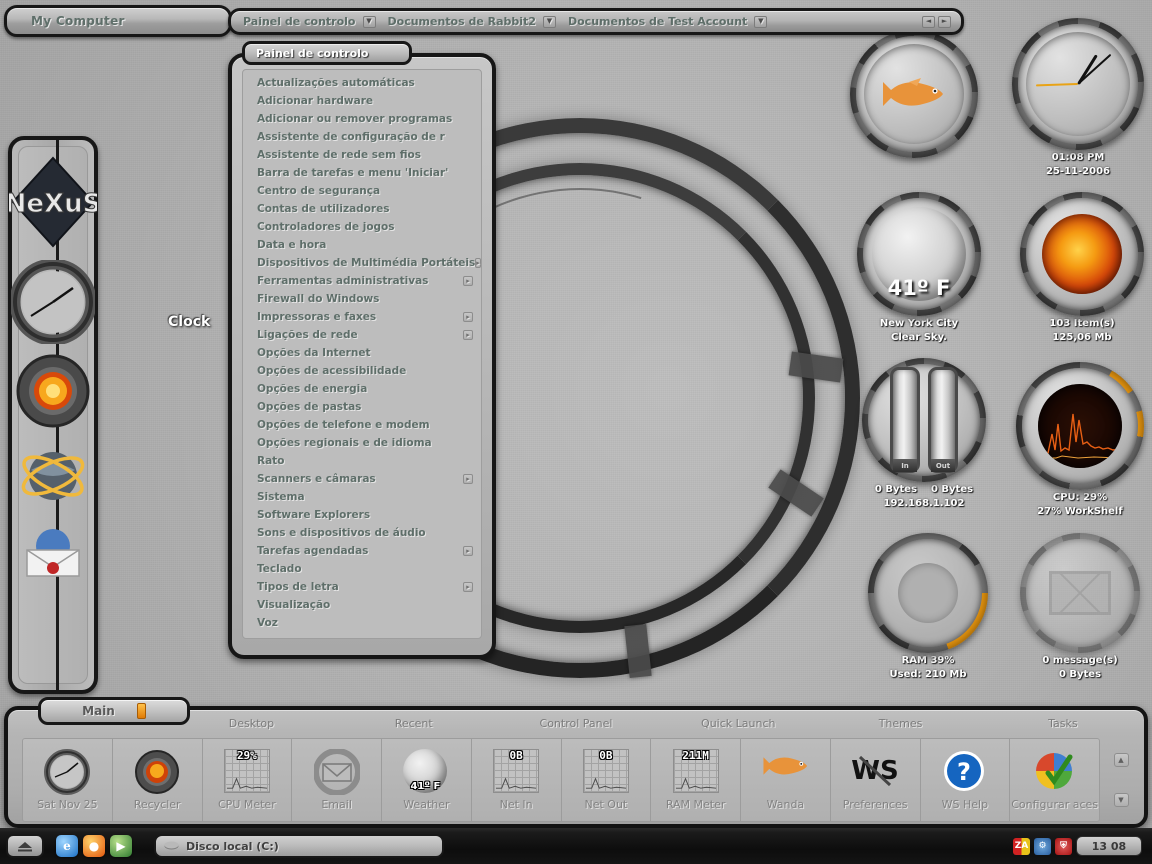 The height and width of the screenshot is (864, 1152). I want to click on control-panel-item: Dispositivos de Multimédia Portáteis ▸, so click(362, 263).